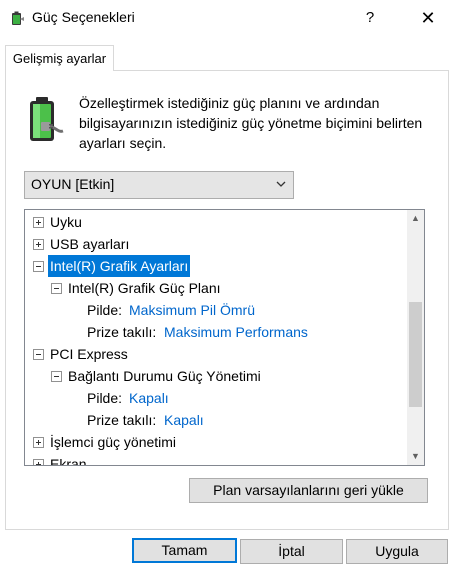 The image size is (453, 565). What do you see at coordinates (66, 222) in the screenshot?
I see `tree-item-label: Uyku` at bounding box center [66, 222].